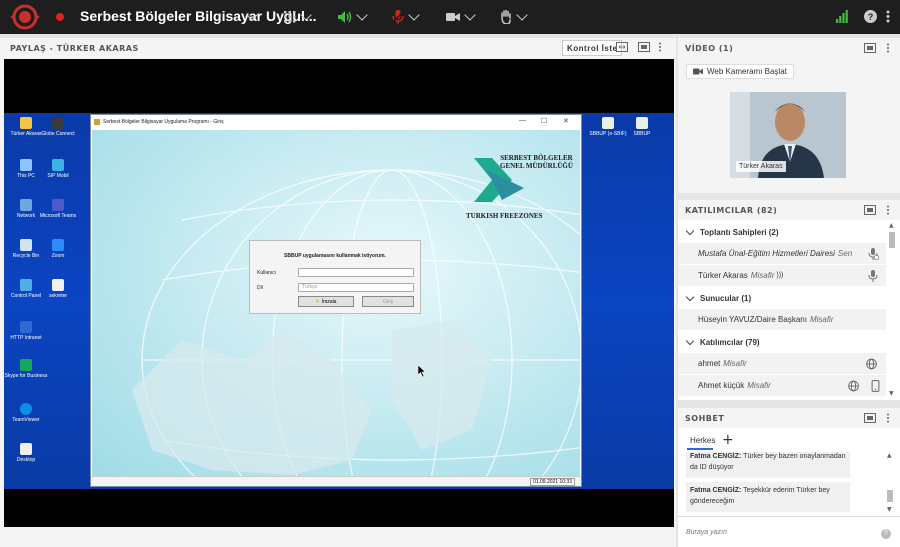 The image size is (900, 547). I want to click on desktop-icon: Globe Connect, so click(58, 127).